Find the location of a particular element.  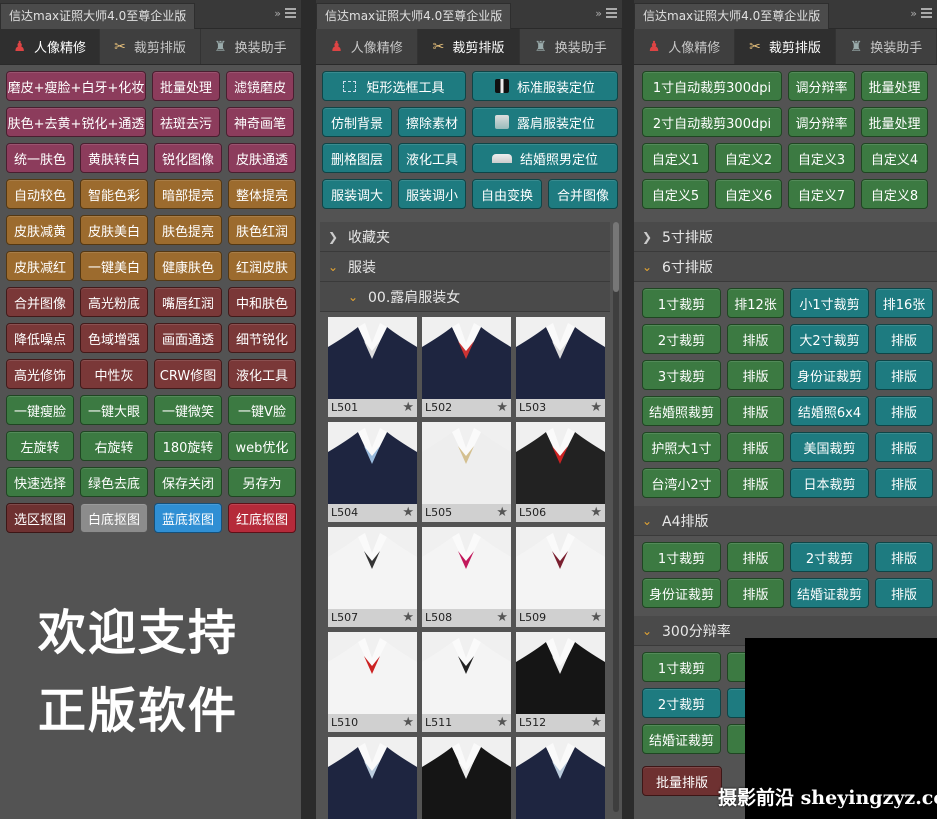

six-inch-layout-button: 排12张 is located at coordinates (755, 303).